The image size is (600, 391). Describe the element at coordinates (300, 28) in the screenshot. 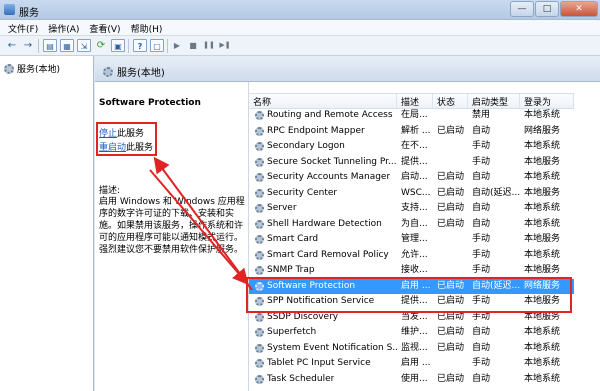

I see `menu-bar: 文件(F) 操作(A) 查看(V) 帮助(H)` at that location.